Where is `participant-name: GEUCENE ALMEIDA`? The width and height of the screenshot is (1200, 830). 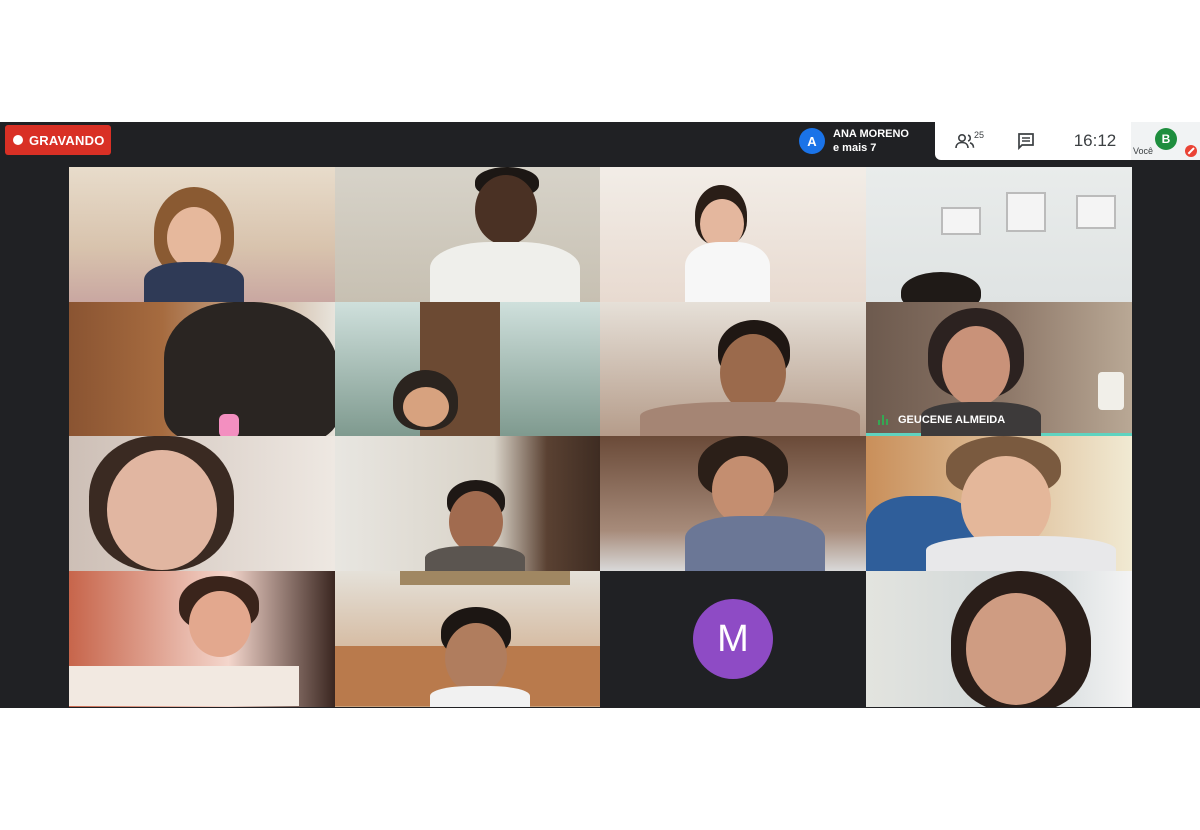 participant-name: GEUCENE ALMEIDA is located at coordinates (952, 420).